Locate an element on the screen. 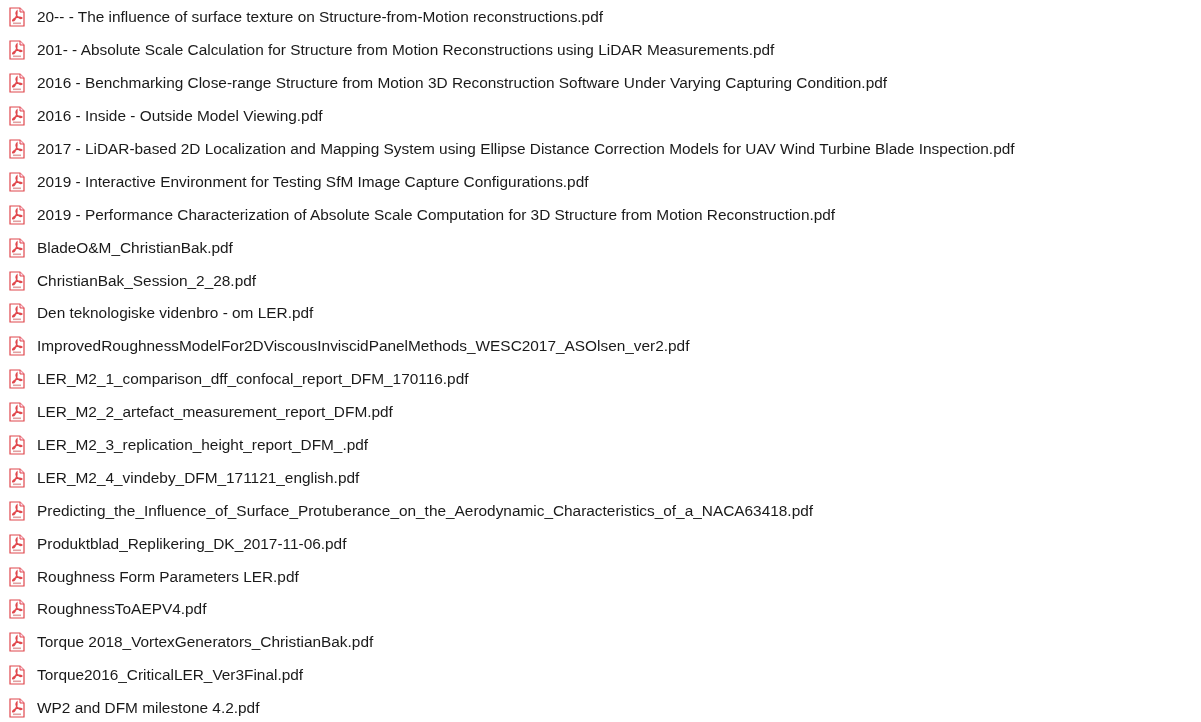 The image size is (1201, 722). file-item: 2019 - Interactive Environment for Testing SfM Image Capture Configurations.pdf is located at coordinates (299, 182).